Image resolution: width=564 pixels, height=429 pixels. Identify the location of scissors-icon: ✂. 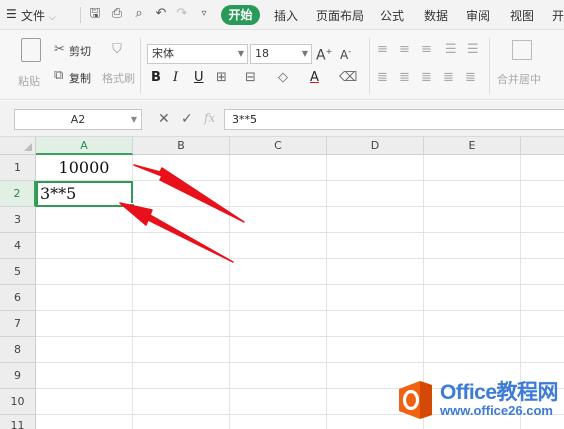
(59, 50).